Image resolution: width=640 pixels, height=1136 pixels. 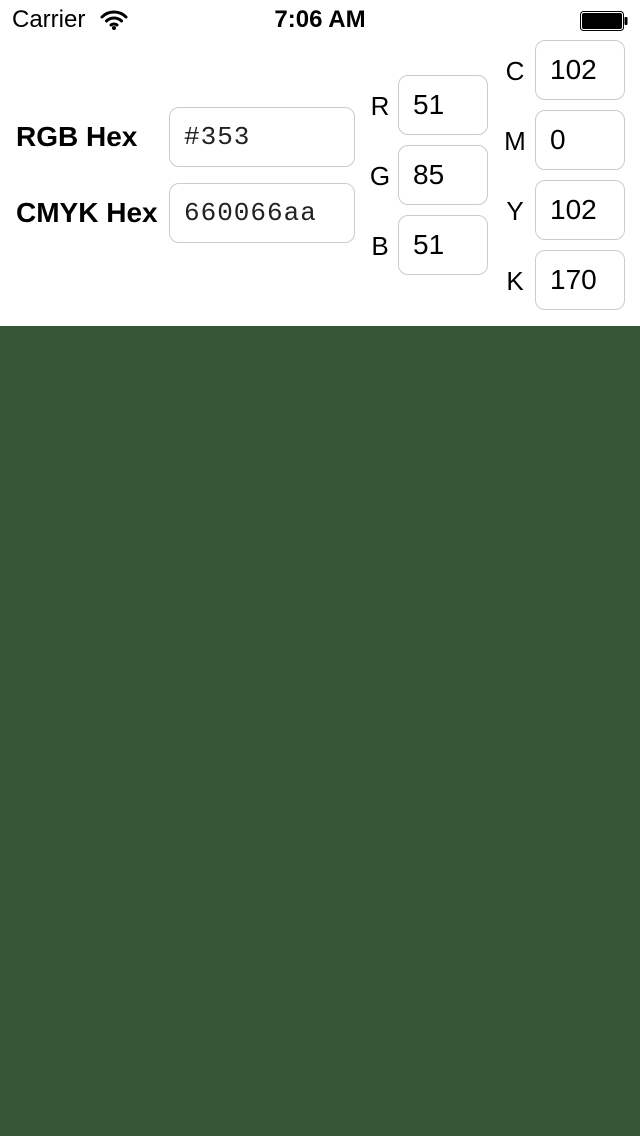 What do you see at coordinates (380, 106) in the screenshot?
I see `r-label: R` at bounding box center [380, 106].